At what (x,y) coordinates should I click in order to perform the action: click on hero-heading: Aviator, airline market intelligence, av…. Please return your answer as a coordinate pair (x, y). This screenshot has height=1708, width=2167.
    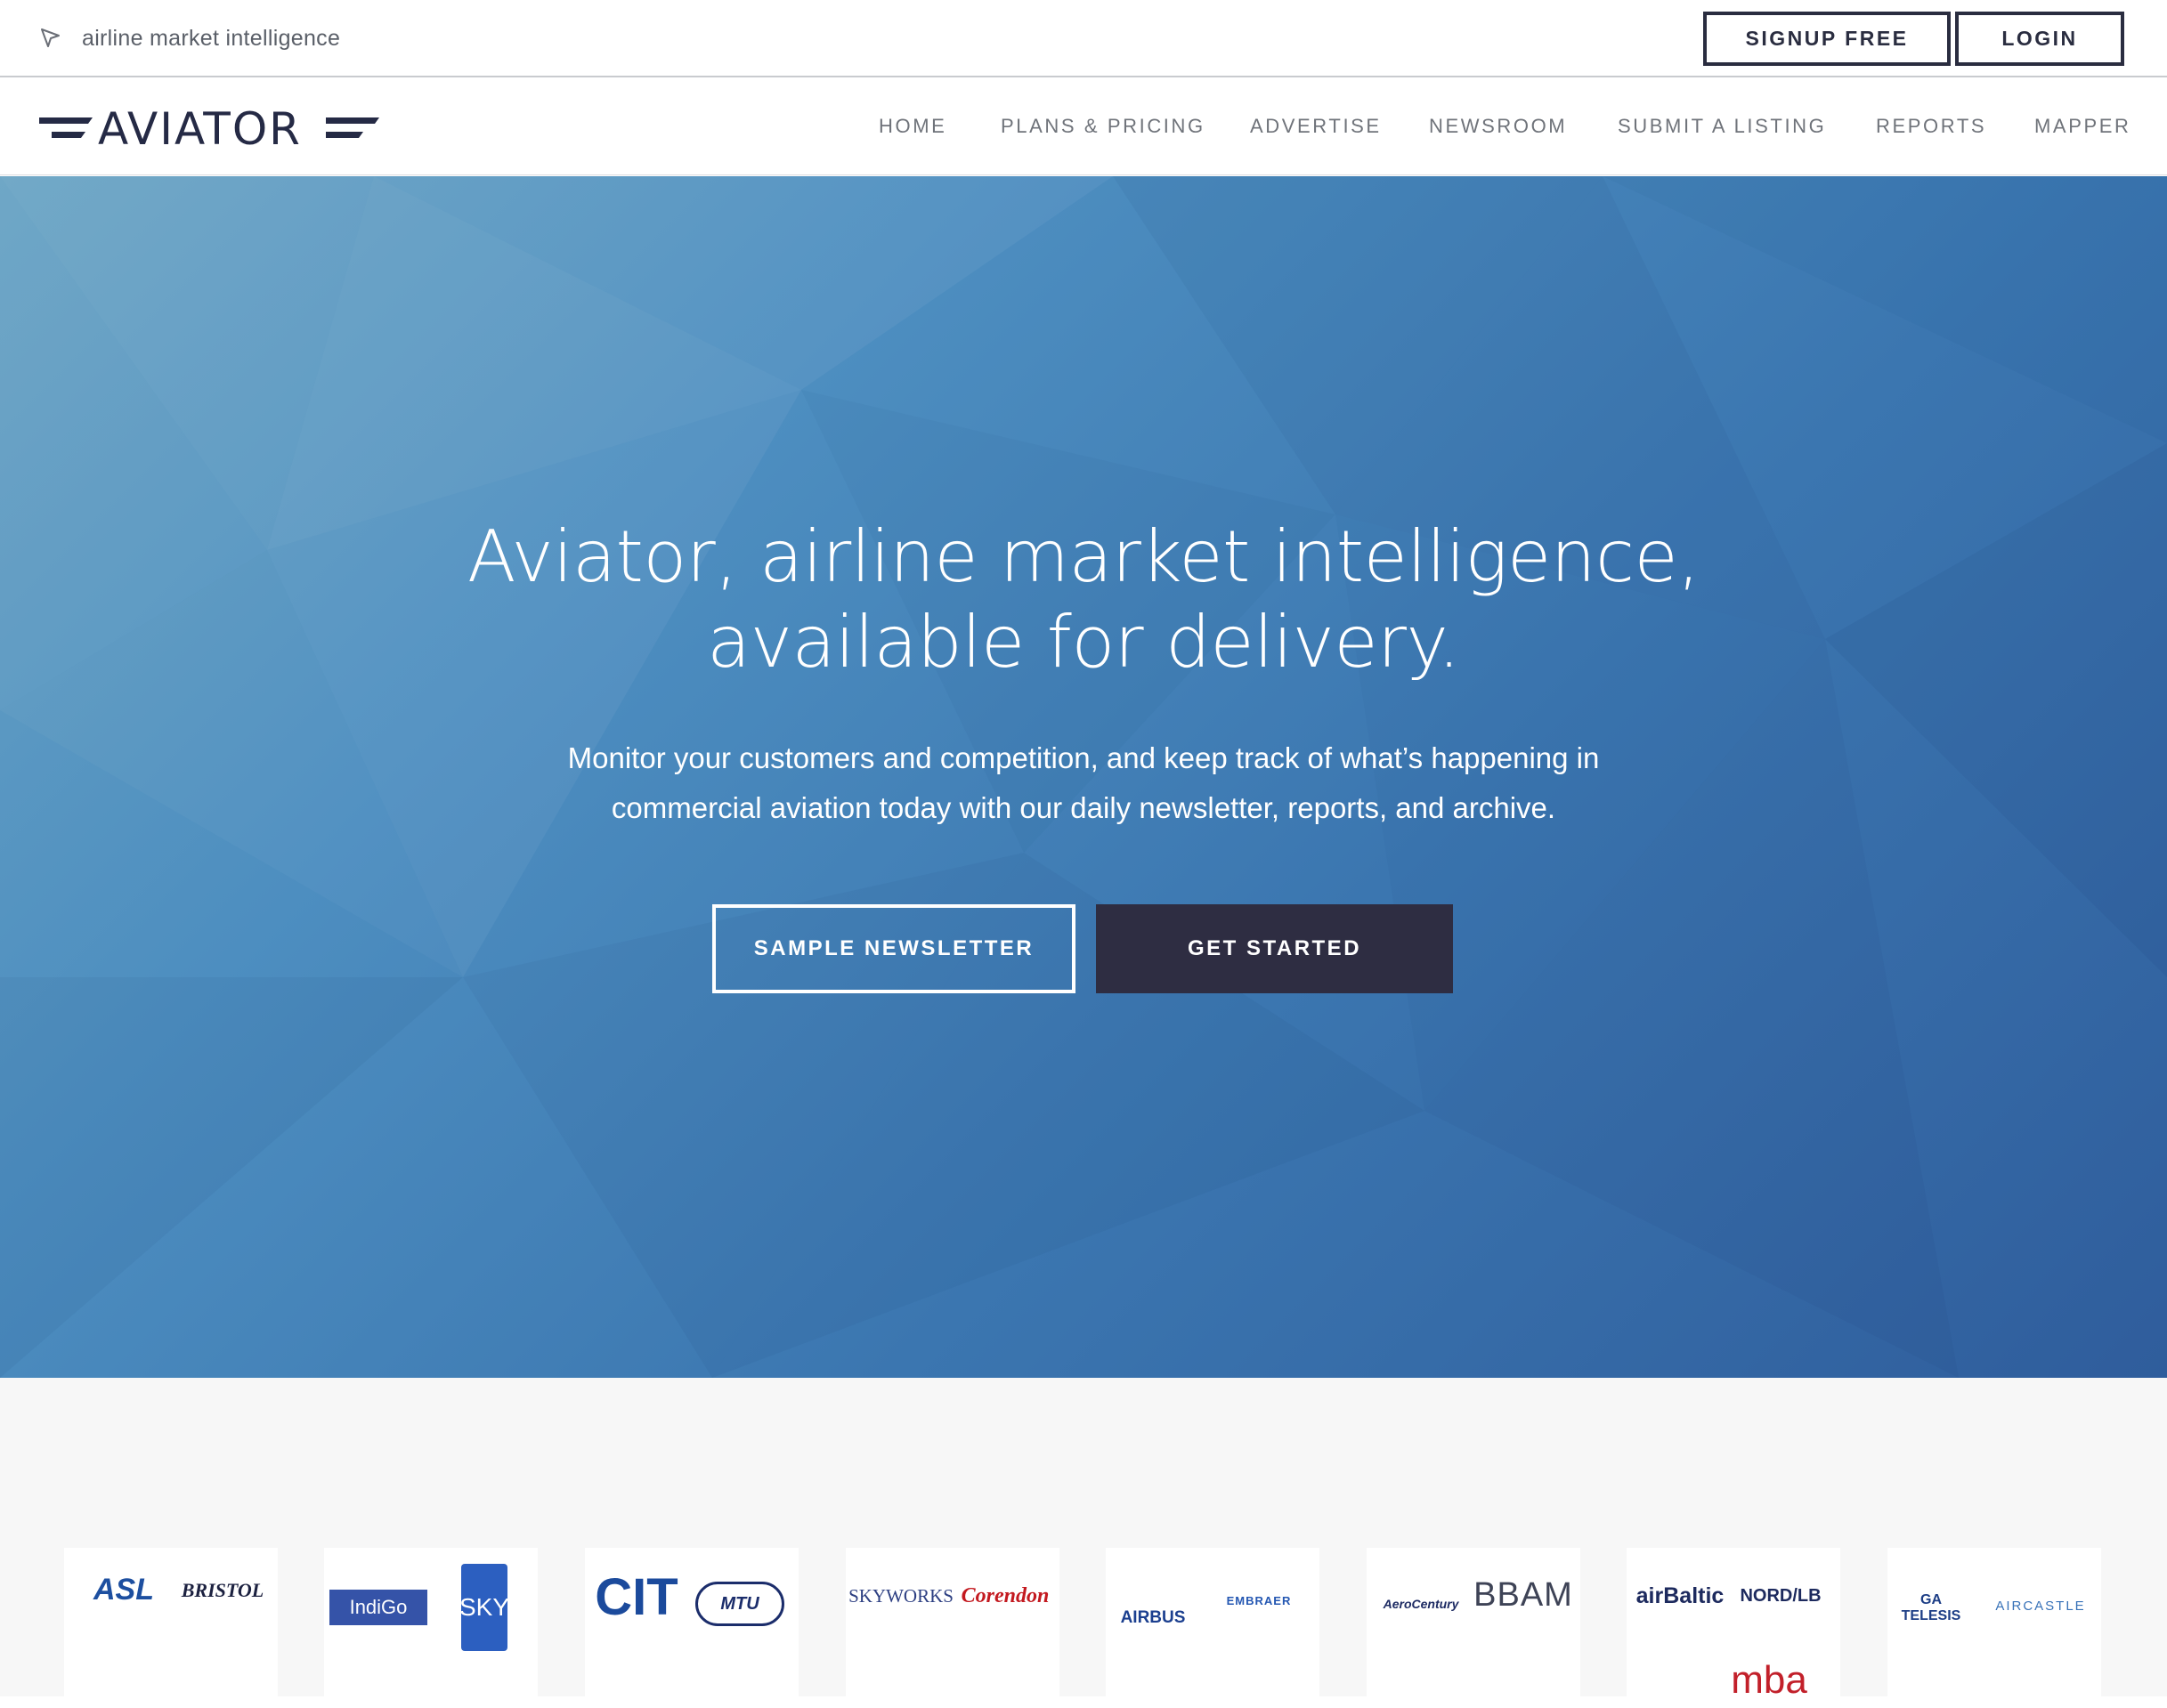
    Looking at the image, I should click on (1083, 599).